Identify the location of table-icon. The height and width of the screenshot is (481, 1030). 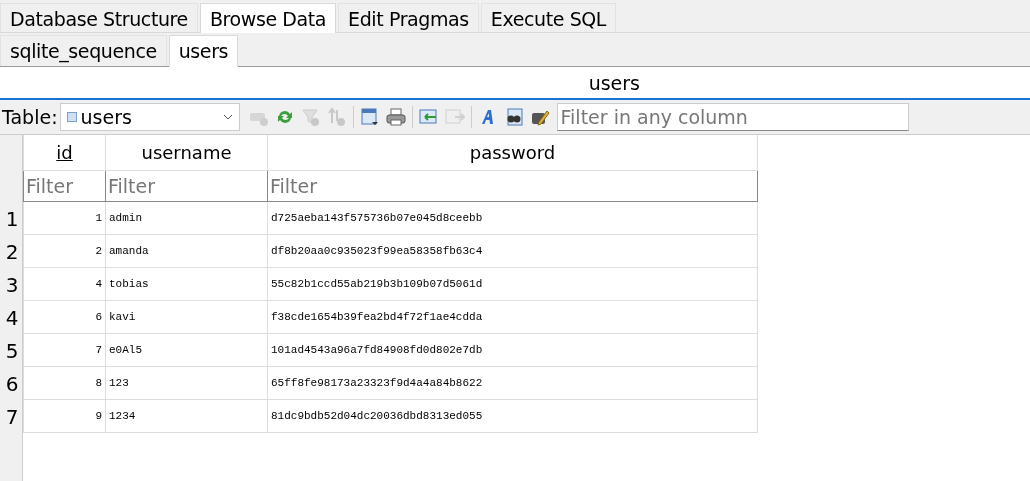
(71, 117).